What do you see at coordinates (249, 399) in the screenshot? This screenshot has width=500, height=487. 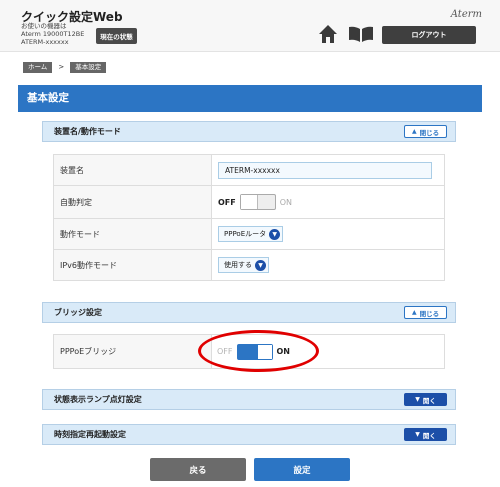 I see `section-lamp: 状態表示ランプ点灯設定 ▼ 開く` at bounding box center [249, 399].